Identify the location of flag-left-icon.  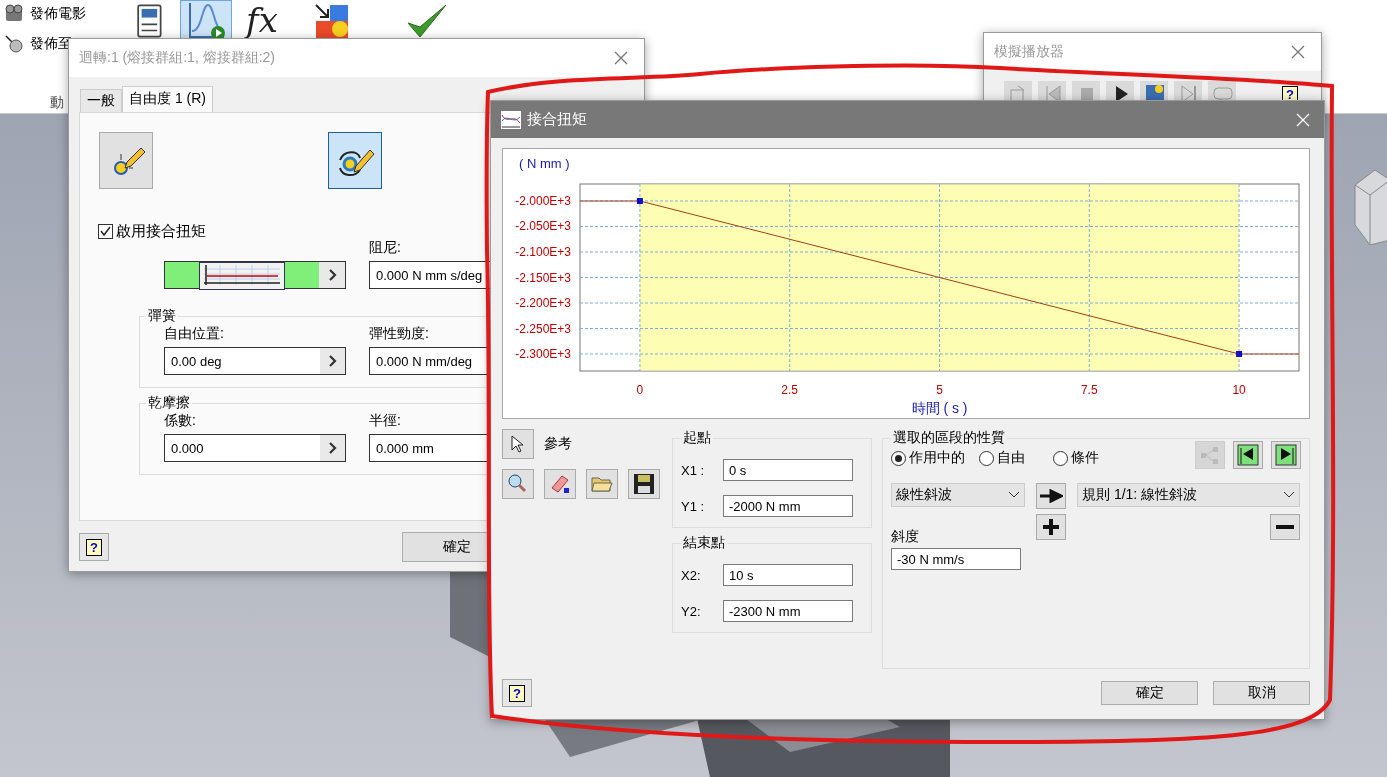
(1248, 455).